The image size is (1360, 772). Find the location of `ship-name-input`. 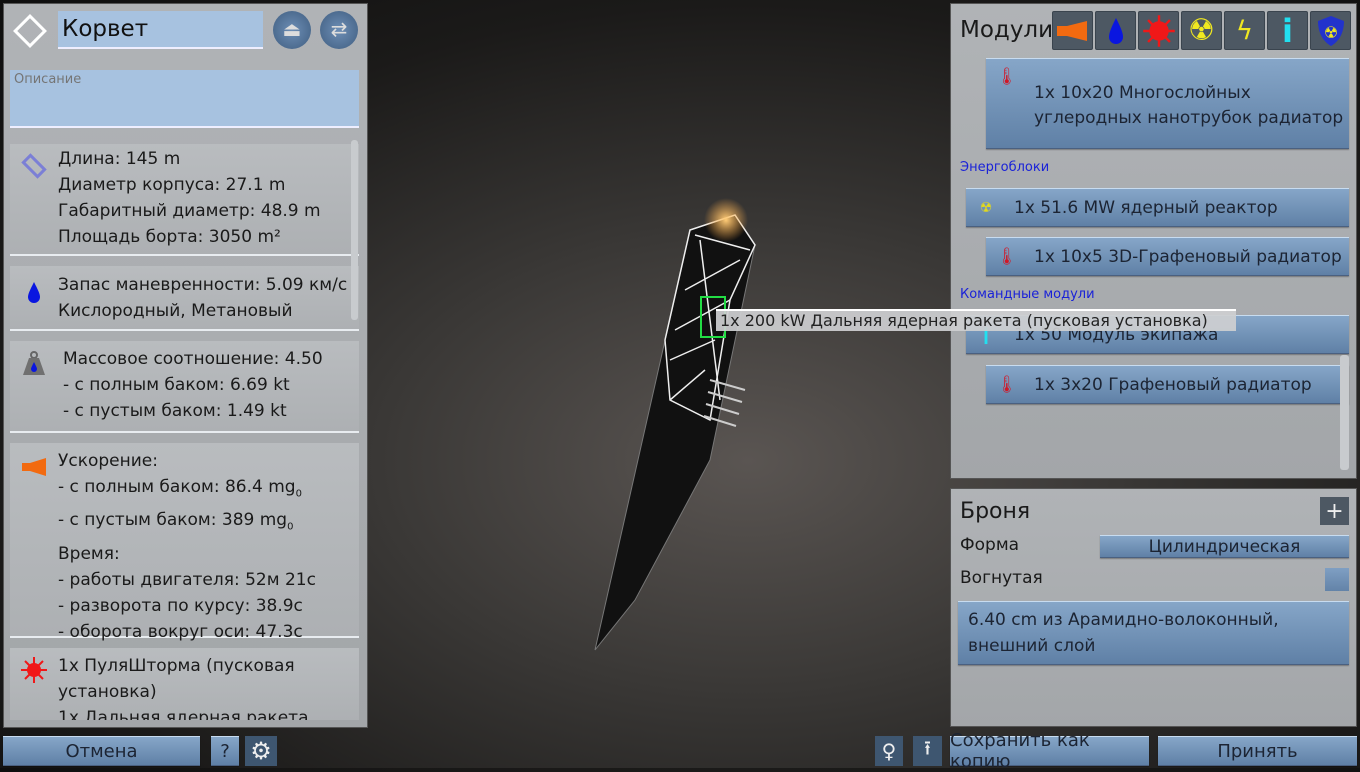

ship-name-input is located at coordinates (160, 30).